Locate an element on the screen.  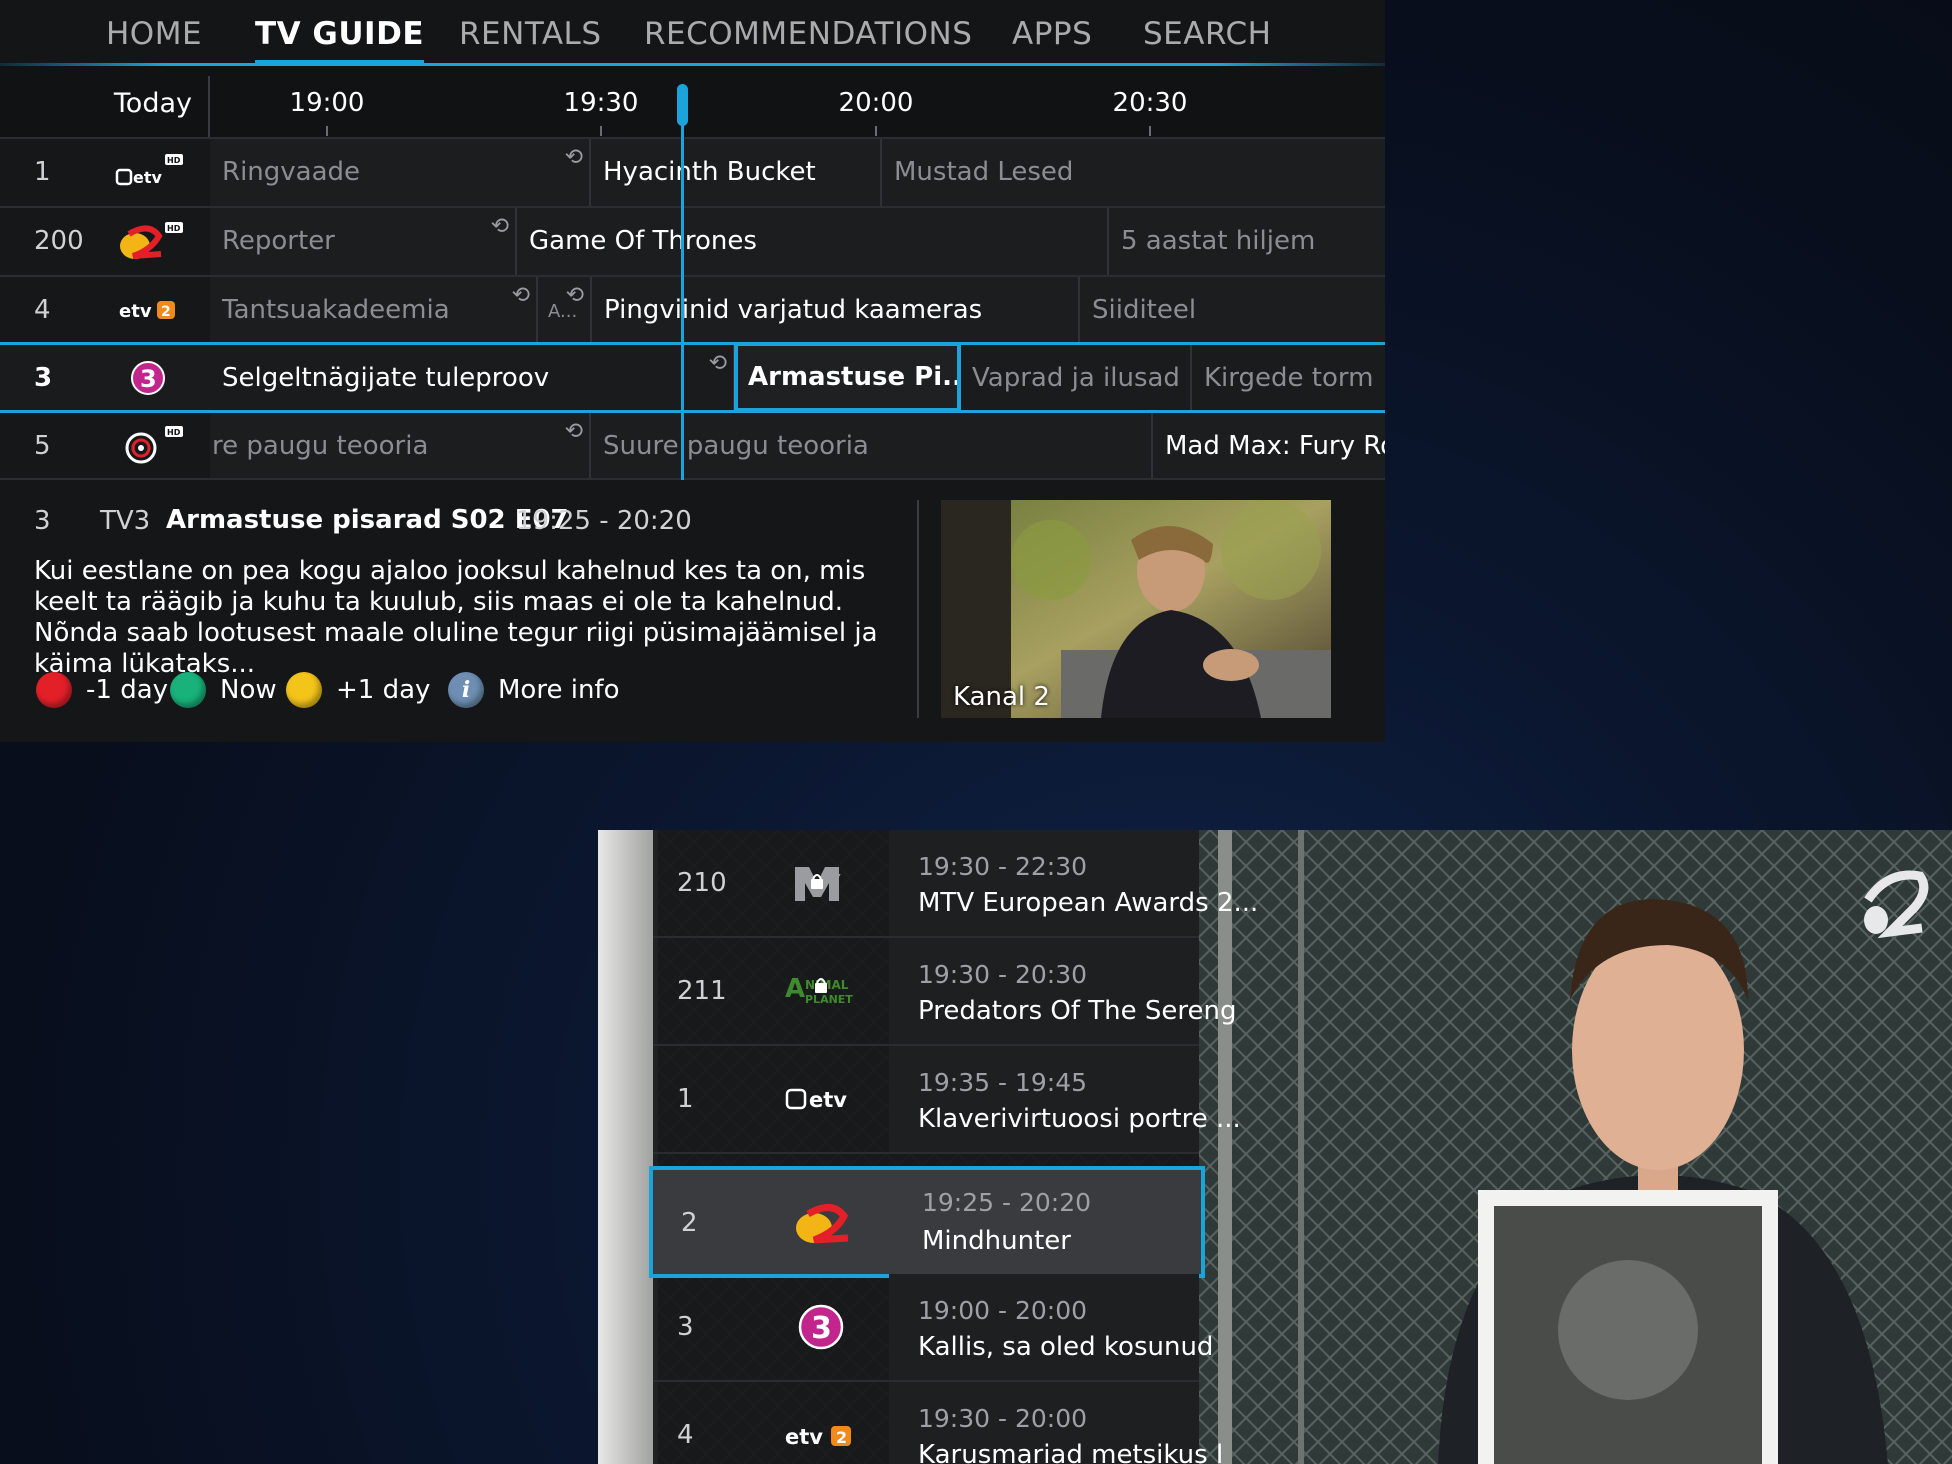
minus-one-day-button: -1 day is located at coordinates (102, 690).